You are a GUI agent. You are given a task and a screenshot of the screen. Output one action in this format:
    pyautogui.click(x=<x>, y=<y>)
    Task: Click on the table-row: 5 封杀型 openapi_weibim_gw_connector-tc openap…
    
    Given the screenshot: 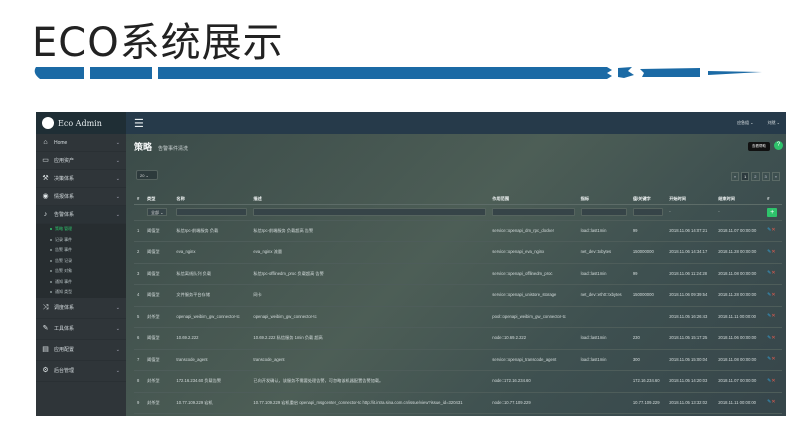 What is the action you would take?
    pyautogui.click(x=458, y=317)
    